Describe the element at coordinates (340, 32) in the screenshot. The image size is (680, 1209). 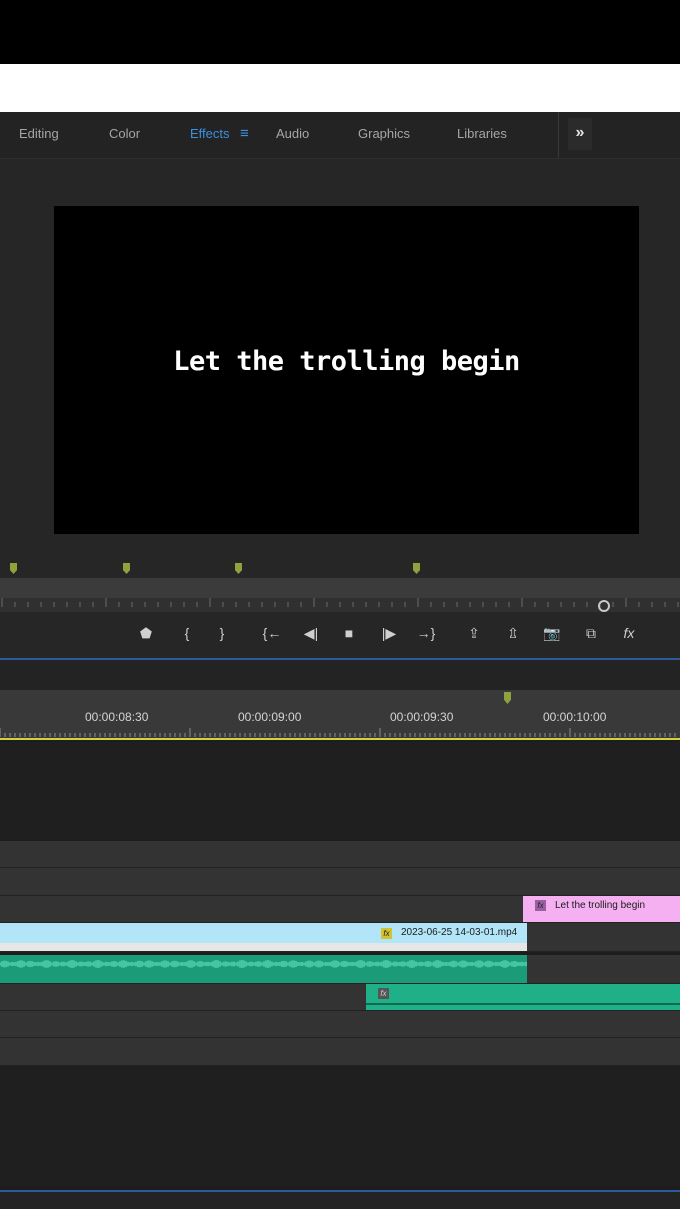
I see `top-black-bar` at that location.